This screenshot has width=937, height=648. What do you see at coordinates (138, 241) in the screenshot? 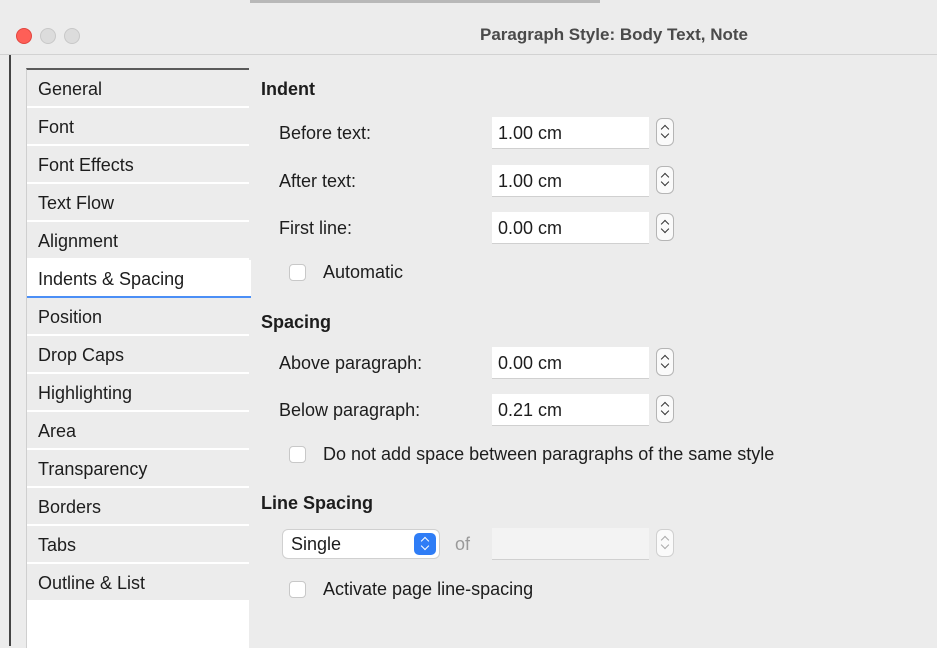
I see `tab-alignment: Alignment` at bounding box center [138, 241].